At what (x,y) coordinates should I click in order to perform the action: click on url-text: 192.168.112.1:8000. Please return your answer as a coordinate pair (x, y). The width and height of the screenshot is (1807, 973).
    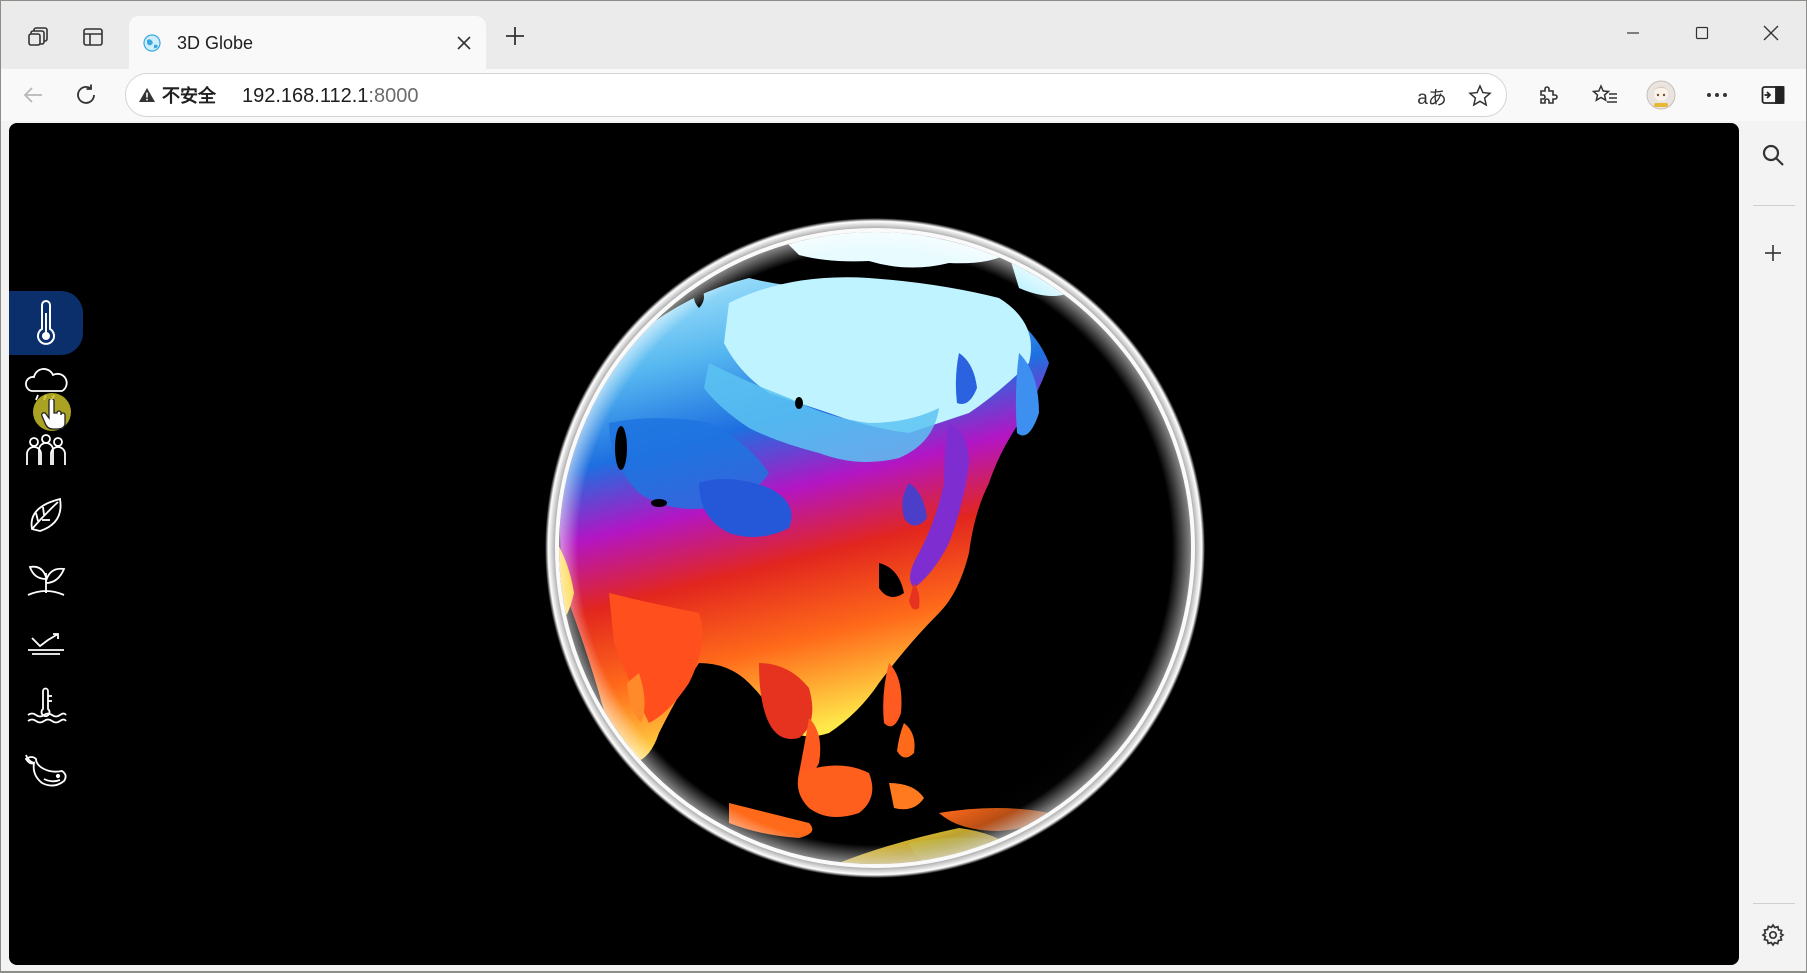
    Looking at the image, I should click on (330, 96).